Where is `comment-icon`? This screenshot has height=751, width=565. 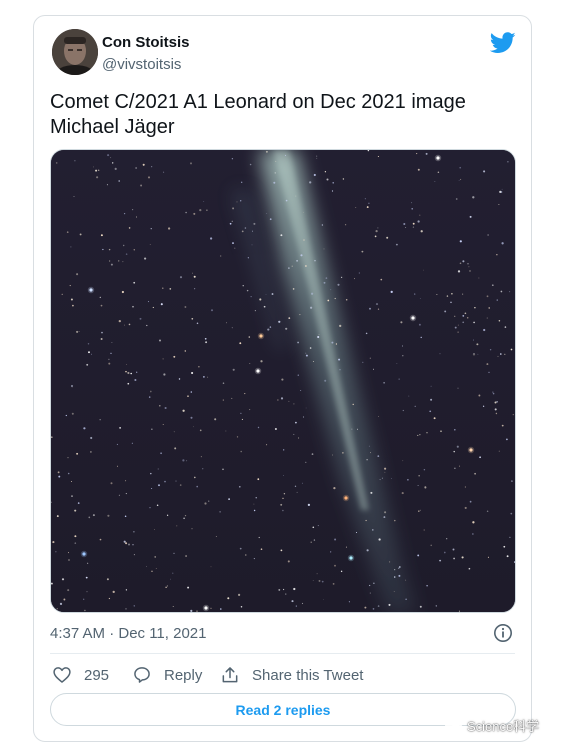 comment-icon is located at coordinates (142, 675).